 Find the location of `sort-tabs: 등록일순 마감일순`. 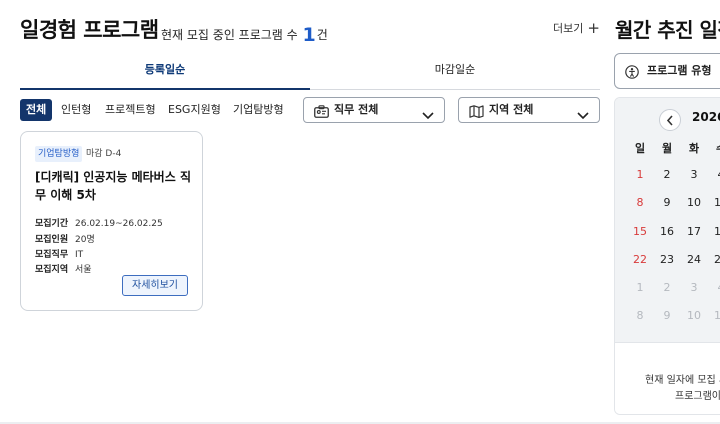

sort-tabs: 등록일순 마감일순 is located at coordinates (310, 73).